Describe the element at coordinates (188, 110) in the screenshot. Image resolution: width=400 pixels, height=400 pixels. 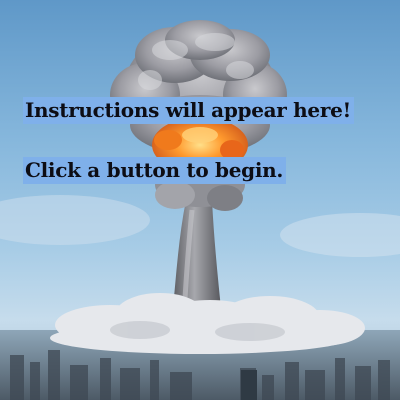
I see `instruction-line-1: Instructions will appear here!` at that location.